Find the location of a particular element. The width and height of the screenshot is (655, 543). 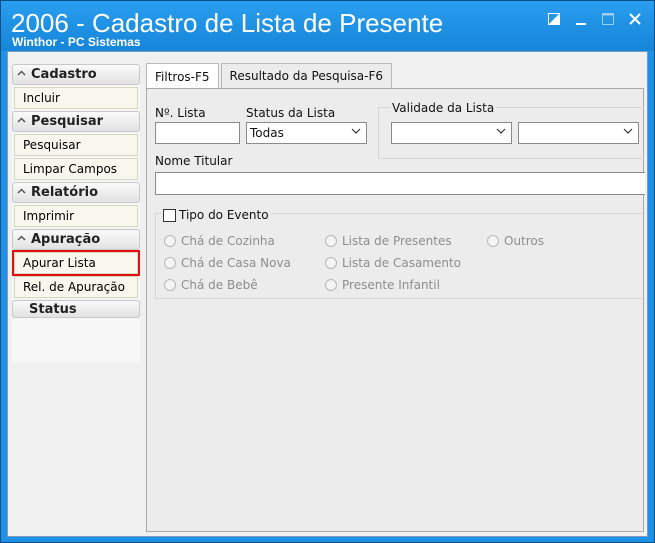

nav-group-apuracao: Apuração Apurar Lista Rel. de Apuração is located at coordinates (76, 263).